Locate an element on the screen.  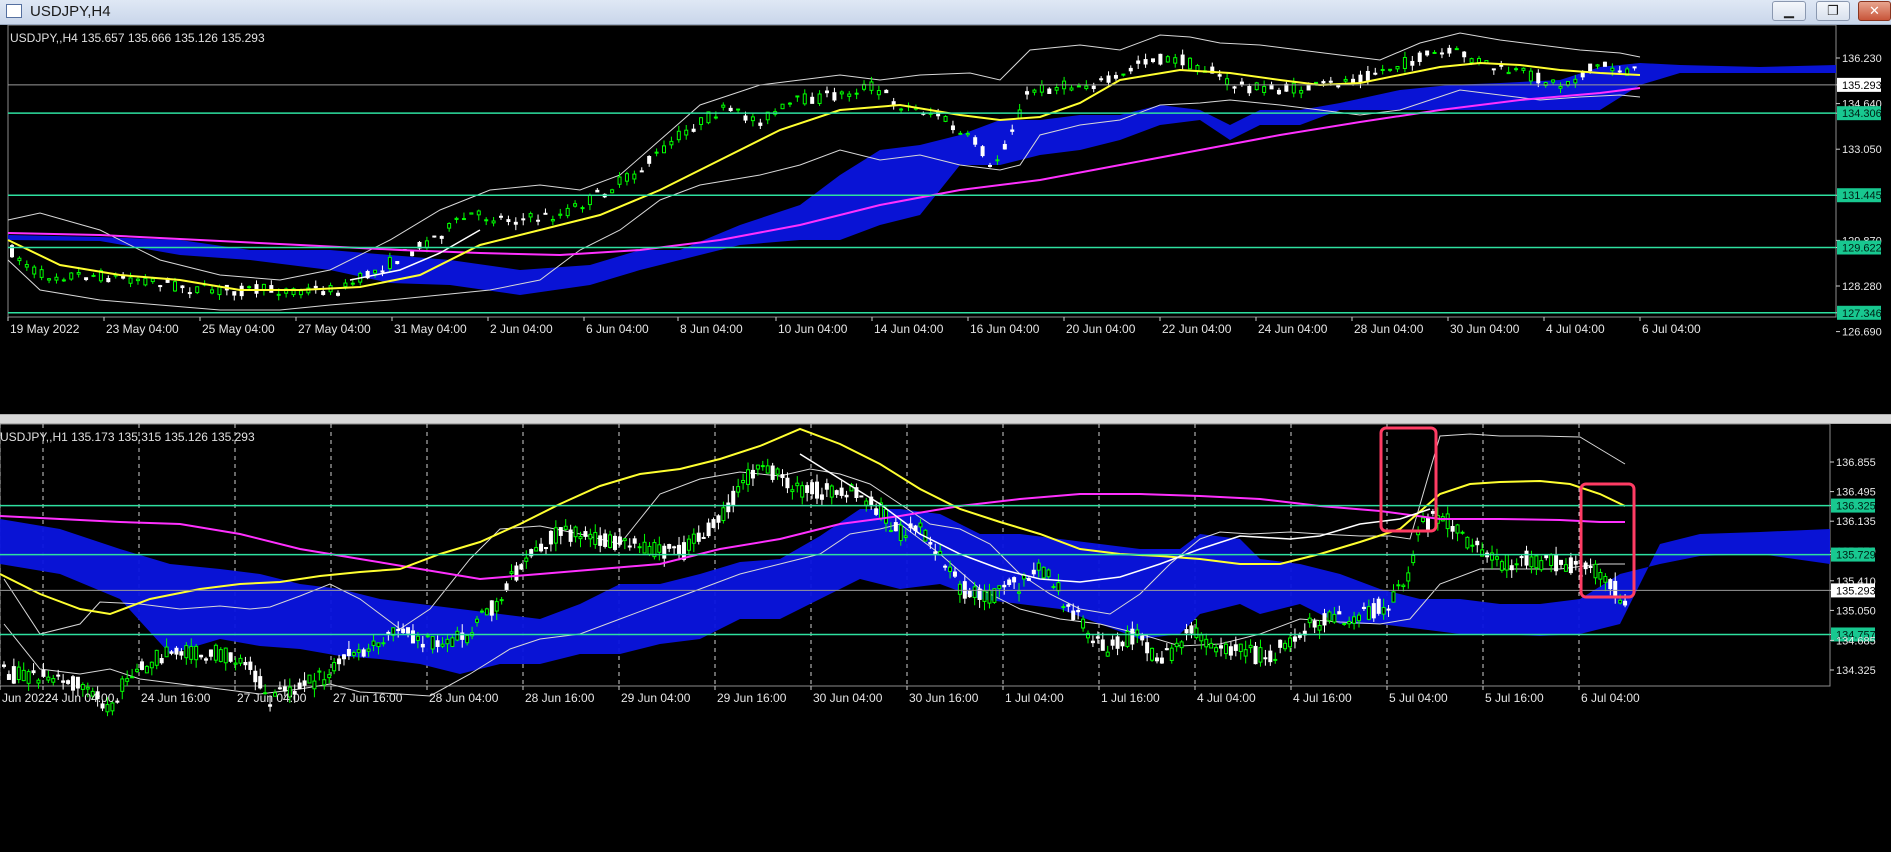
time-axis-label: 14 Jun 04:00 is located at coordinates (909, 329).